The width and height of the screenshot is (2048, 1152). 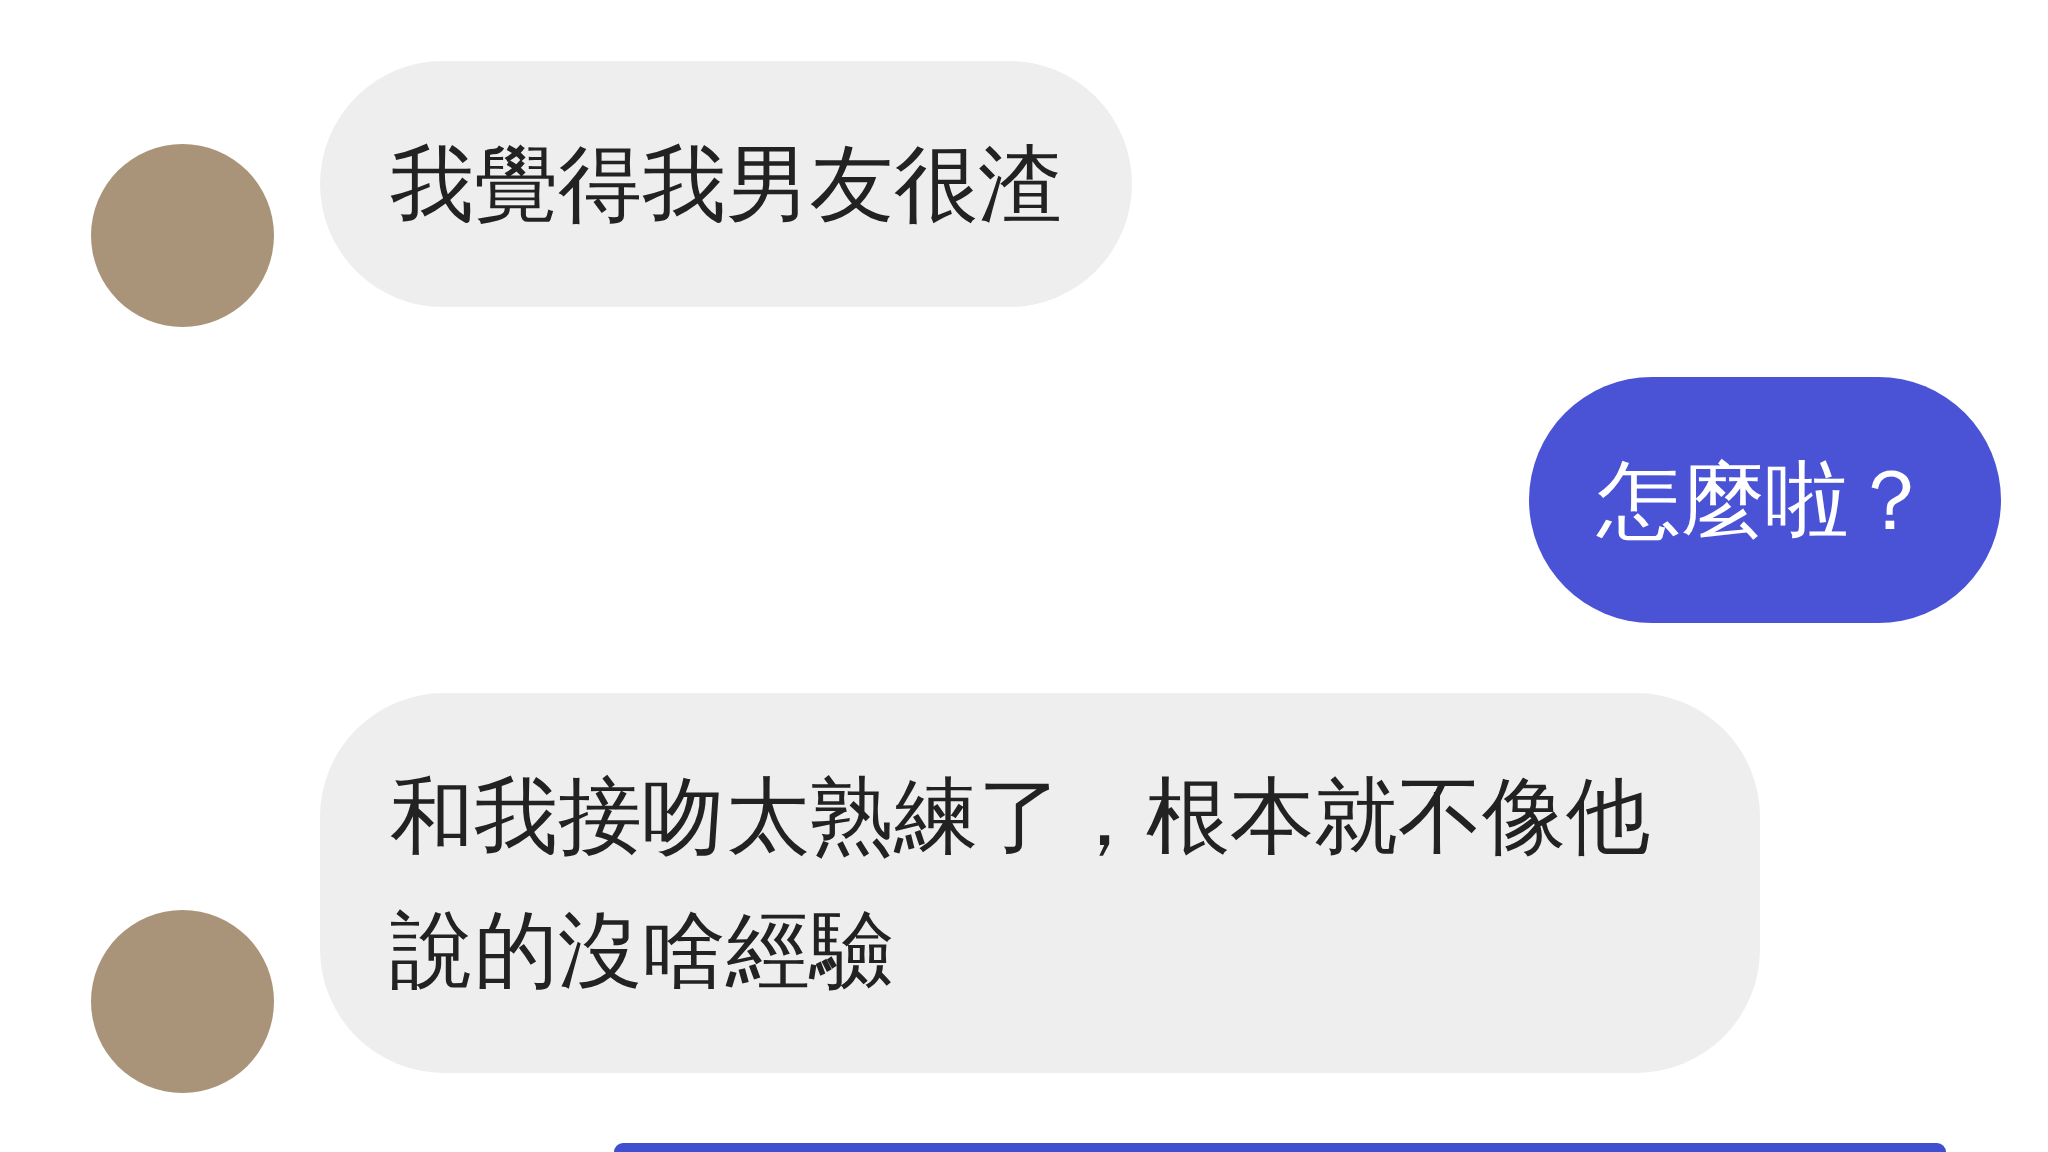 What do you see at coordinates (1765, 500) in the screenshot?
I see `message-bubble: 怎麼啦？` at bounding box center [1765, 500].